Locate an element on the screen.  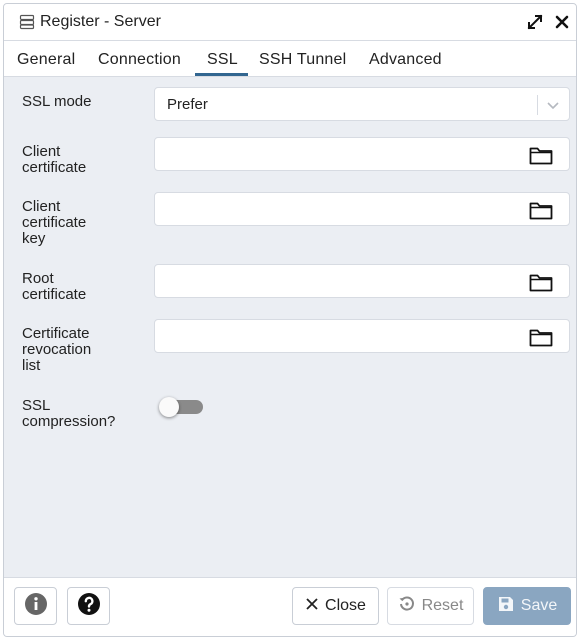
toggle-knob is located at coordinates (169, 407).